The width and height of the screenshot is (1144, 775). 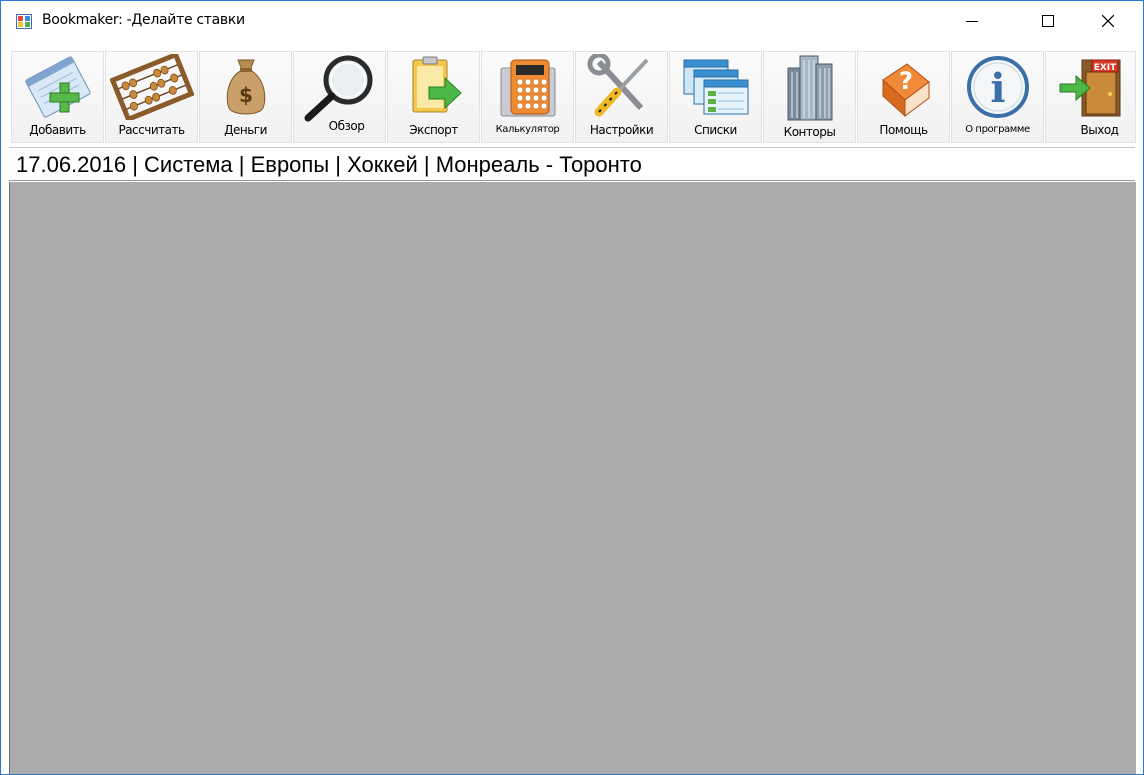 I want to click on export-button: Экспорт, so click(x=433, y=97).